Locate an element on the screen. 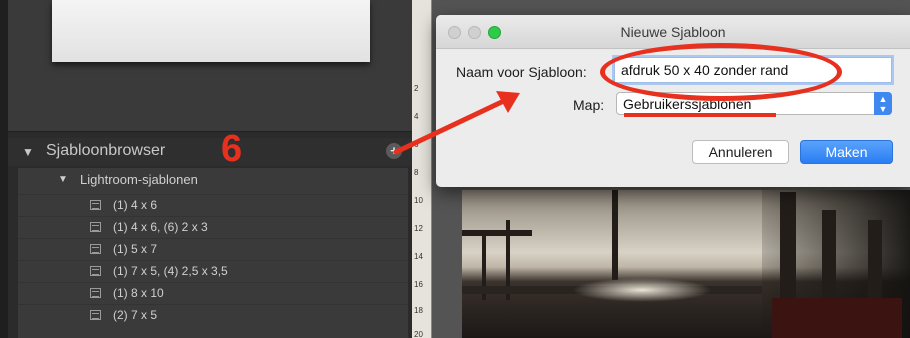  template-browser-header: ▼ Sjabloonbrowser is located at coordinates (210, 152).